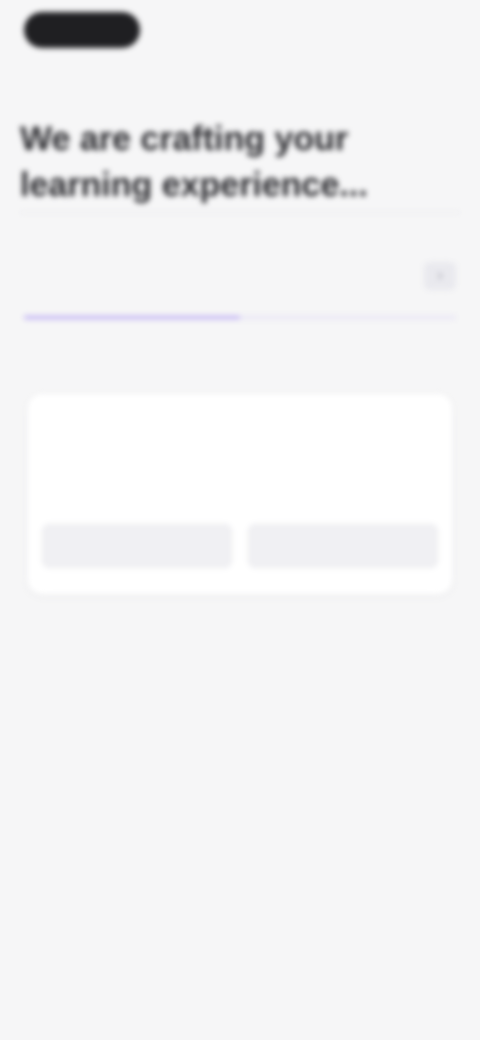 Image resolution: width=480 pixels, height=1040 pixels. What do you see at coordinates (132, 317) in the screenshot?
I see `progress-bar-fill` at bounding box center [132, 317].